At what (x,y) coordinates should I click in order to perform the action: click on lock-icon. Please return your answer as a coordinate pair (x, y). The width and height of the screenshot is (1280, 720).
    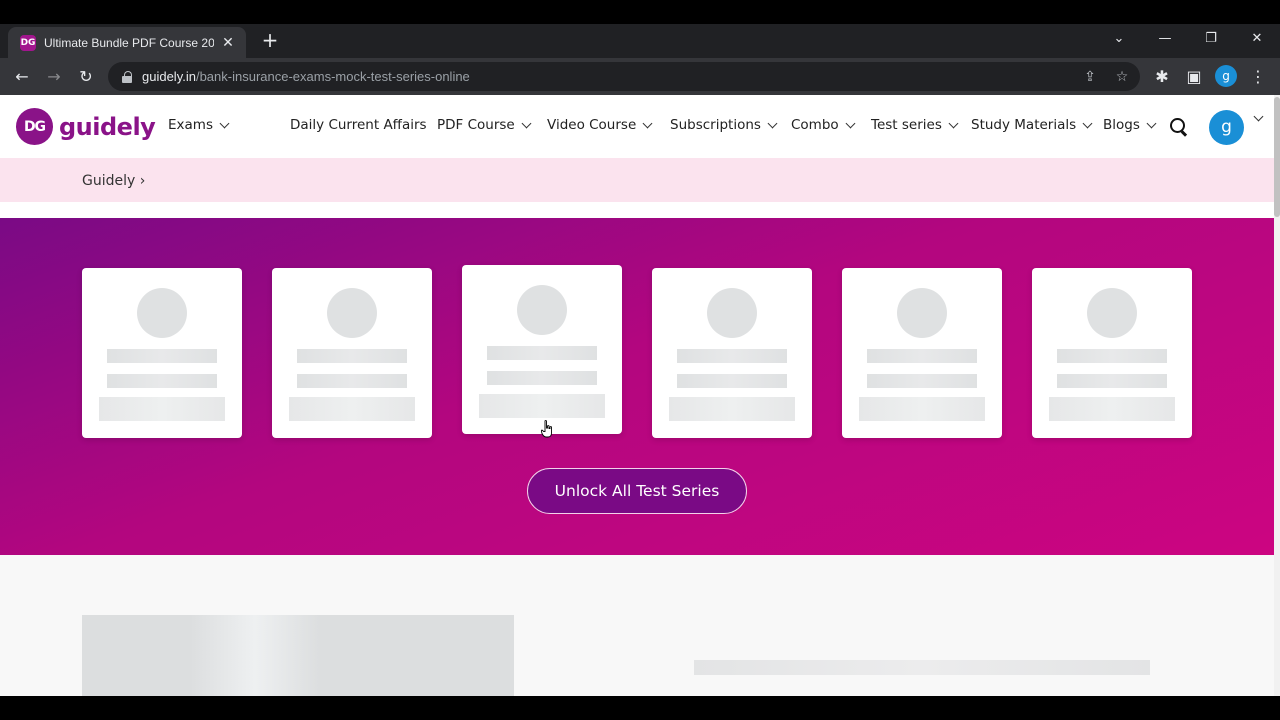
    Looking at the image, I should click on (127, 76).